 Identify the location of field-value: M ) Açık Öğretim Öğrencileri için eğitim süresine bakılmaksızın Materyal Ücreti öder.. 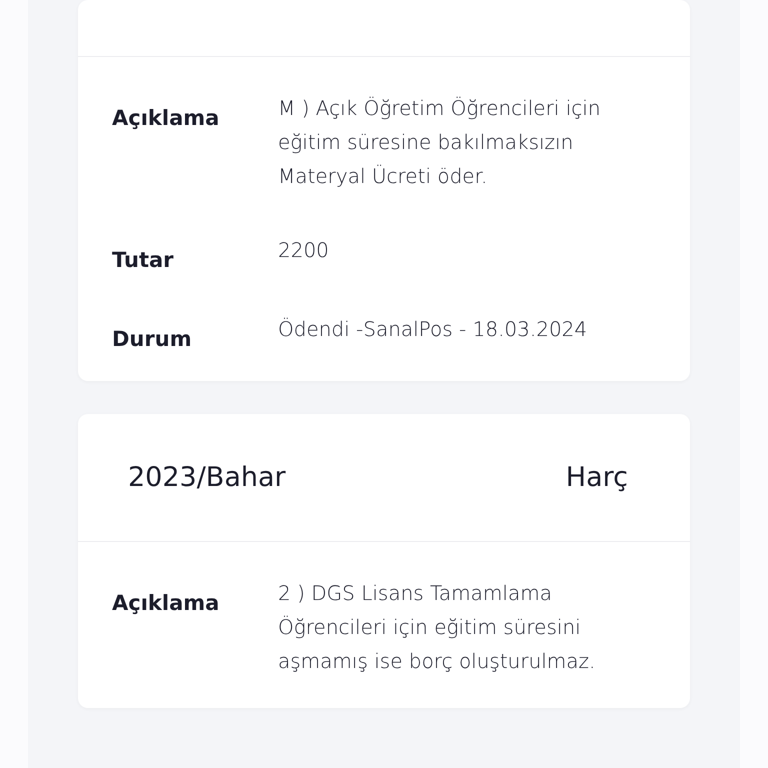
(439, 142).